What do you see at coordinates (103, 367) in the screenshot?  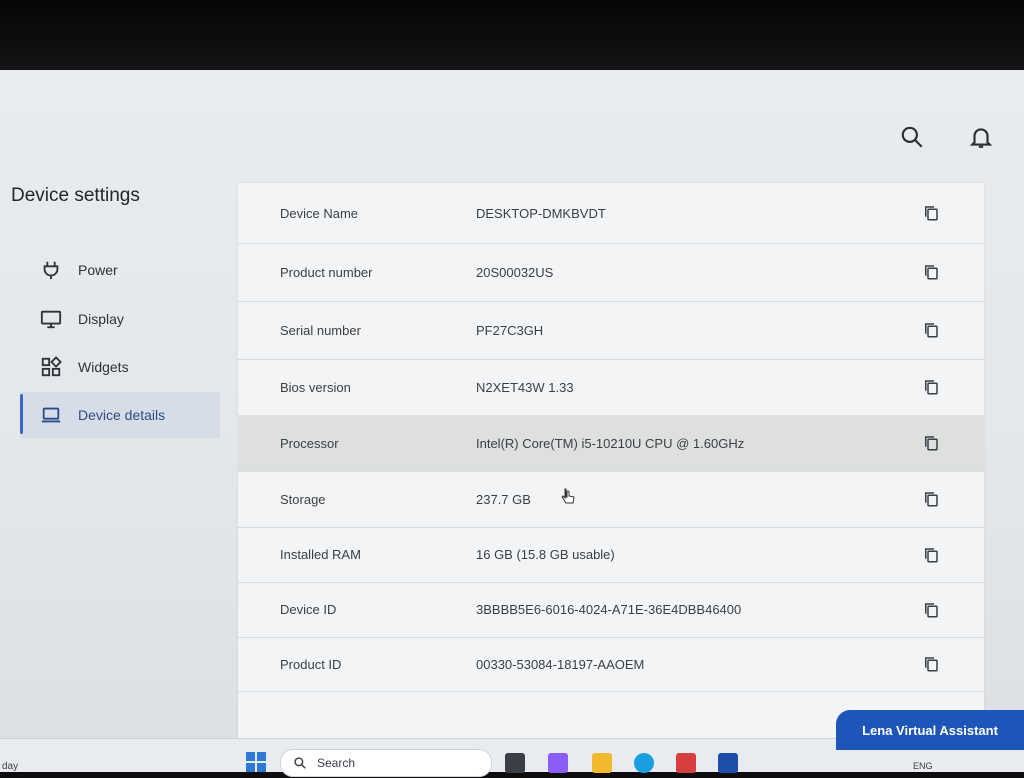 I see `sidebar-item-label: Widgets` at bounding box center [103, 367].